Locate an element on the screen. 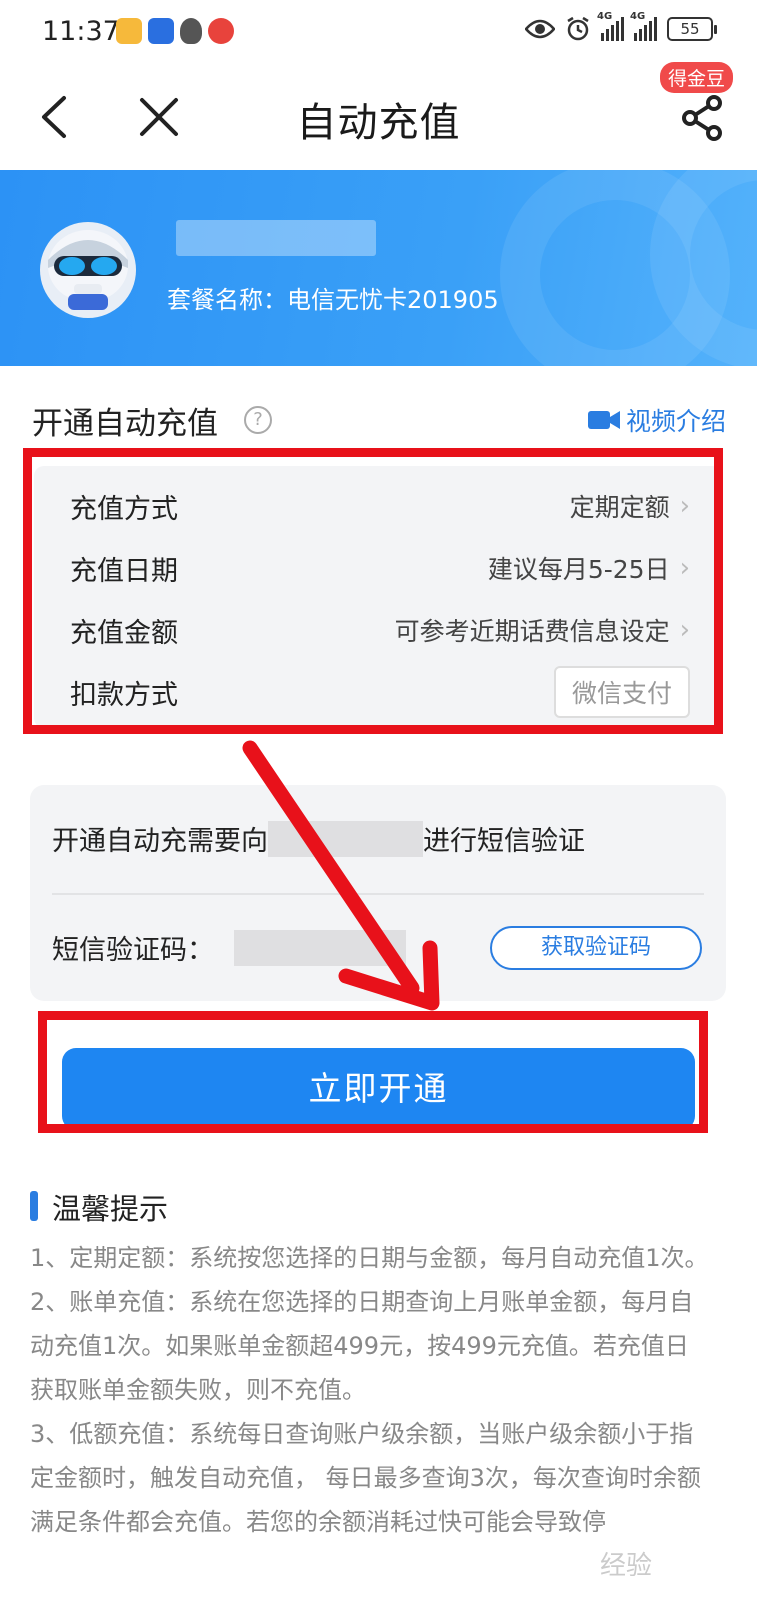 The width and height of the screenshot is (757, 1600). alarm-icon is located at coordinates (578, 28).